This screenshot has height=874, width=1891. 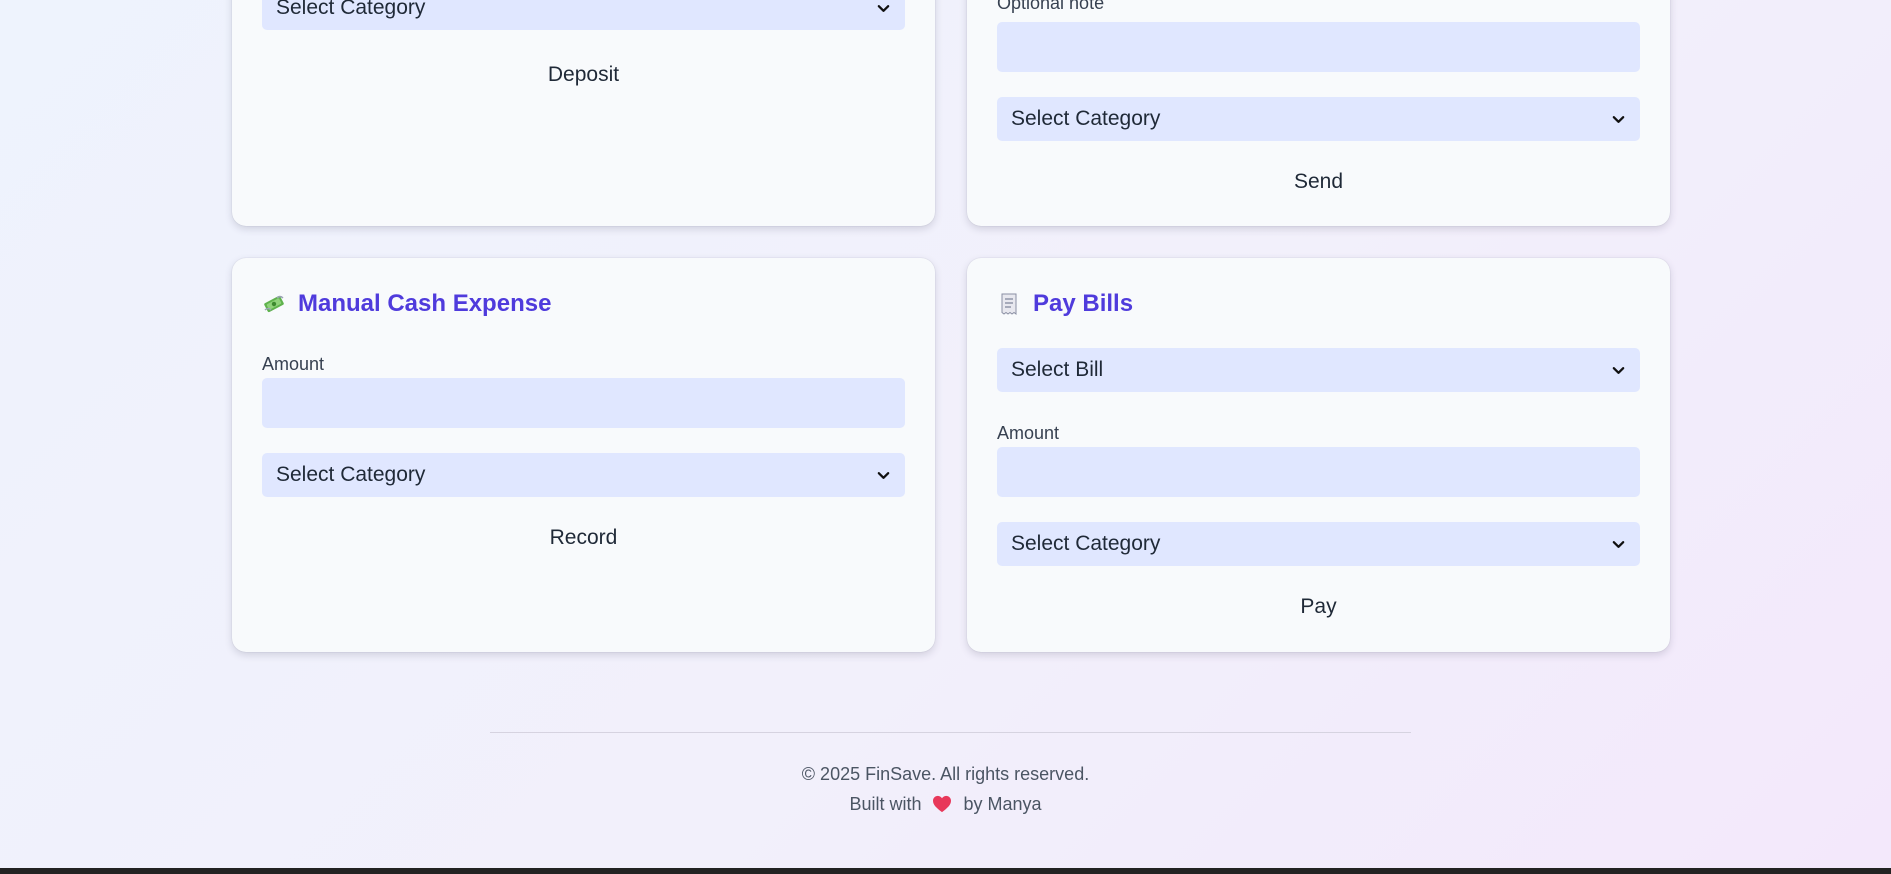 What do you see at coordinates (945, 774) in the screenshot?
I see `footer-copyright: © 2025 FinSave. All rights reserved.` at bounding box center [945, 774].